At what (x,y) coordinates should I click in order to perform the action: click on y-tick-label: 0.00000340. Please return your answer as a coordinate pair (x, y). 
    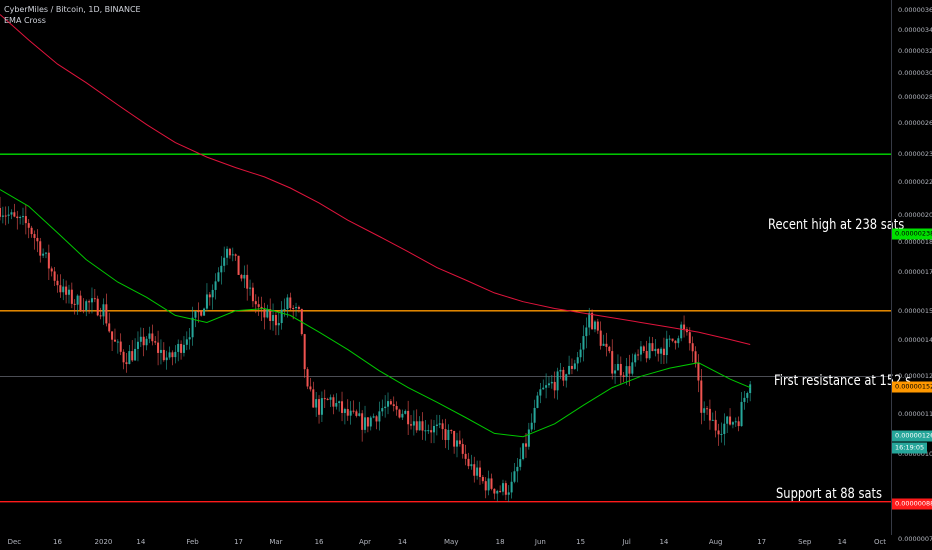
    Looking at the image, I should click on (915, 29).